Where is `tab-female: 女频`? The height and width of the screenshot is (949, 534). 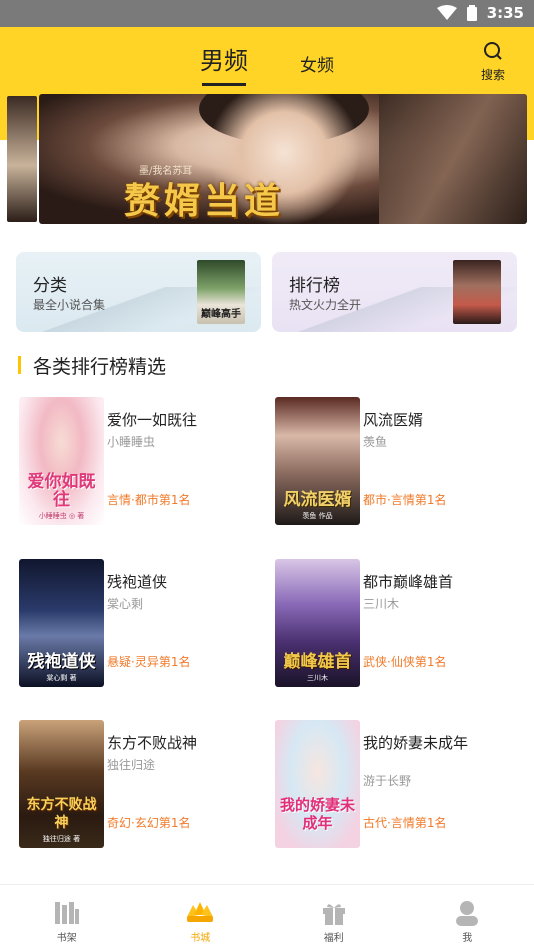 tab-female: 女频 is located at coordinates (317, 63).